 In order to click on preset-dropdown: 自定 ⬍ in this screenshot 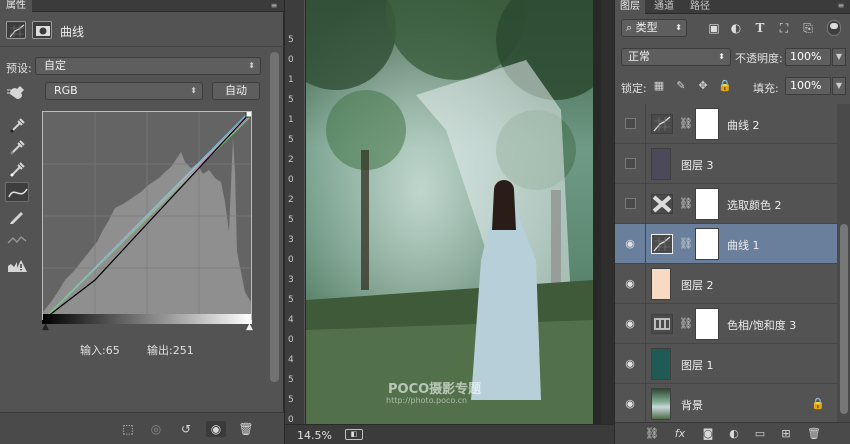, I will do `click(148, 66)`.